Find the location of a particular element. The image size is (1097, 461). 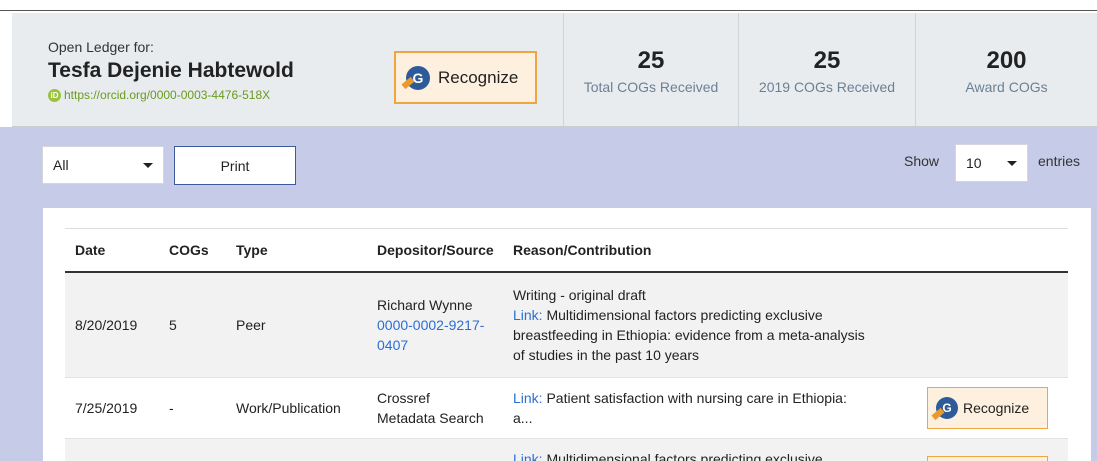

cell-action: G Recognize is located at coordinates (995, 408).